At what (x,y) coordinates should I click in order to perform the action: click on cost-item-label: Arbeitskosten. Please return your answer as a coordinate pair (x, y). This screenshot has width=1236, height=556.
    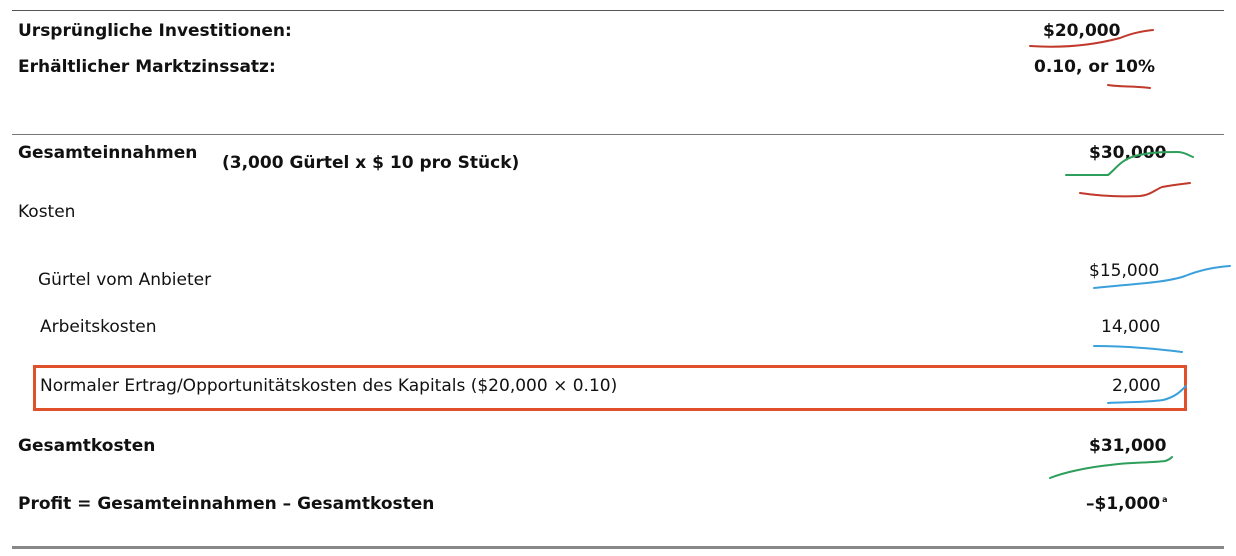
    Looking at the image, I should click on (98, 327).